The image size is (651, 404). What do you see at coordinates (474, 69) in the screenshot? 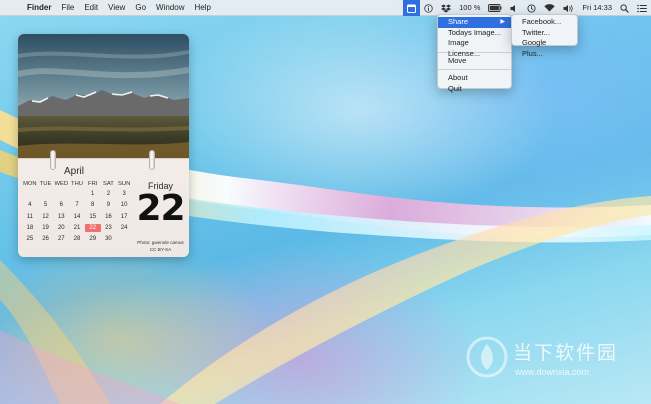
I see `menu-separator` at bounding box center [474, 69].